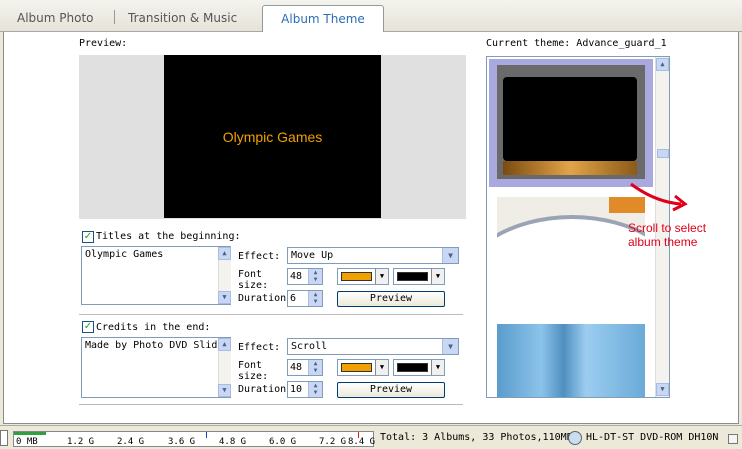 Image resolution: width=742 pixels, height=449 pixels. What do you see at coordinates (576, 43) in the screenshot?
I see `current-theme-label: Current theme: Advance_guard_1` at bounding box center [576, 43].